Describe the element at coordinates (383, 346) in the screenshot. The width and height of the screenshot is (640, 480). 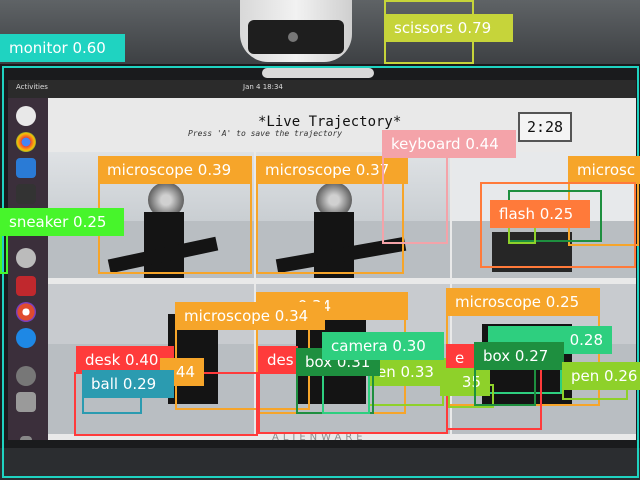
I see `detection-label-camera: camera 0.30` at that location.